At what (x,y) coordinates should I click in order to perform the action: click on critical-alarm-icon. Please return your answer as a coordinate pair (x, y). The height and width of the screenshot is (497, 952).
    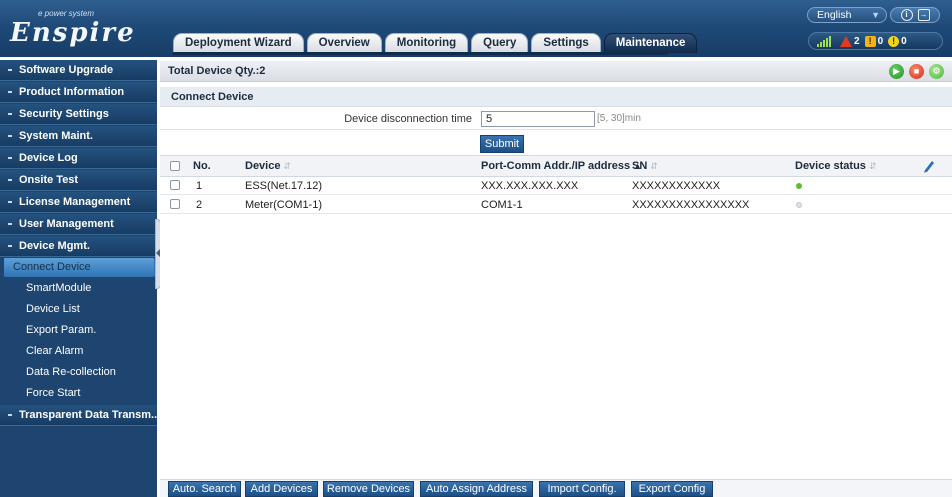
    Looking at the image, I should click on (846, 41).